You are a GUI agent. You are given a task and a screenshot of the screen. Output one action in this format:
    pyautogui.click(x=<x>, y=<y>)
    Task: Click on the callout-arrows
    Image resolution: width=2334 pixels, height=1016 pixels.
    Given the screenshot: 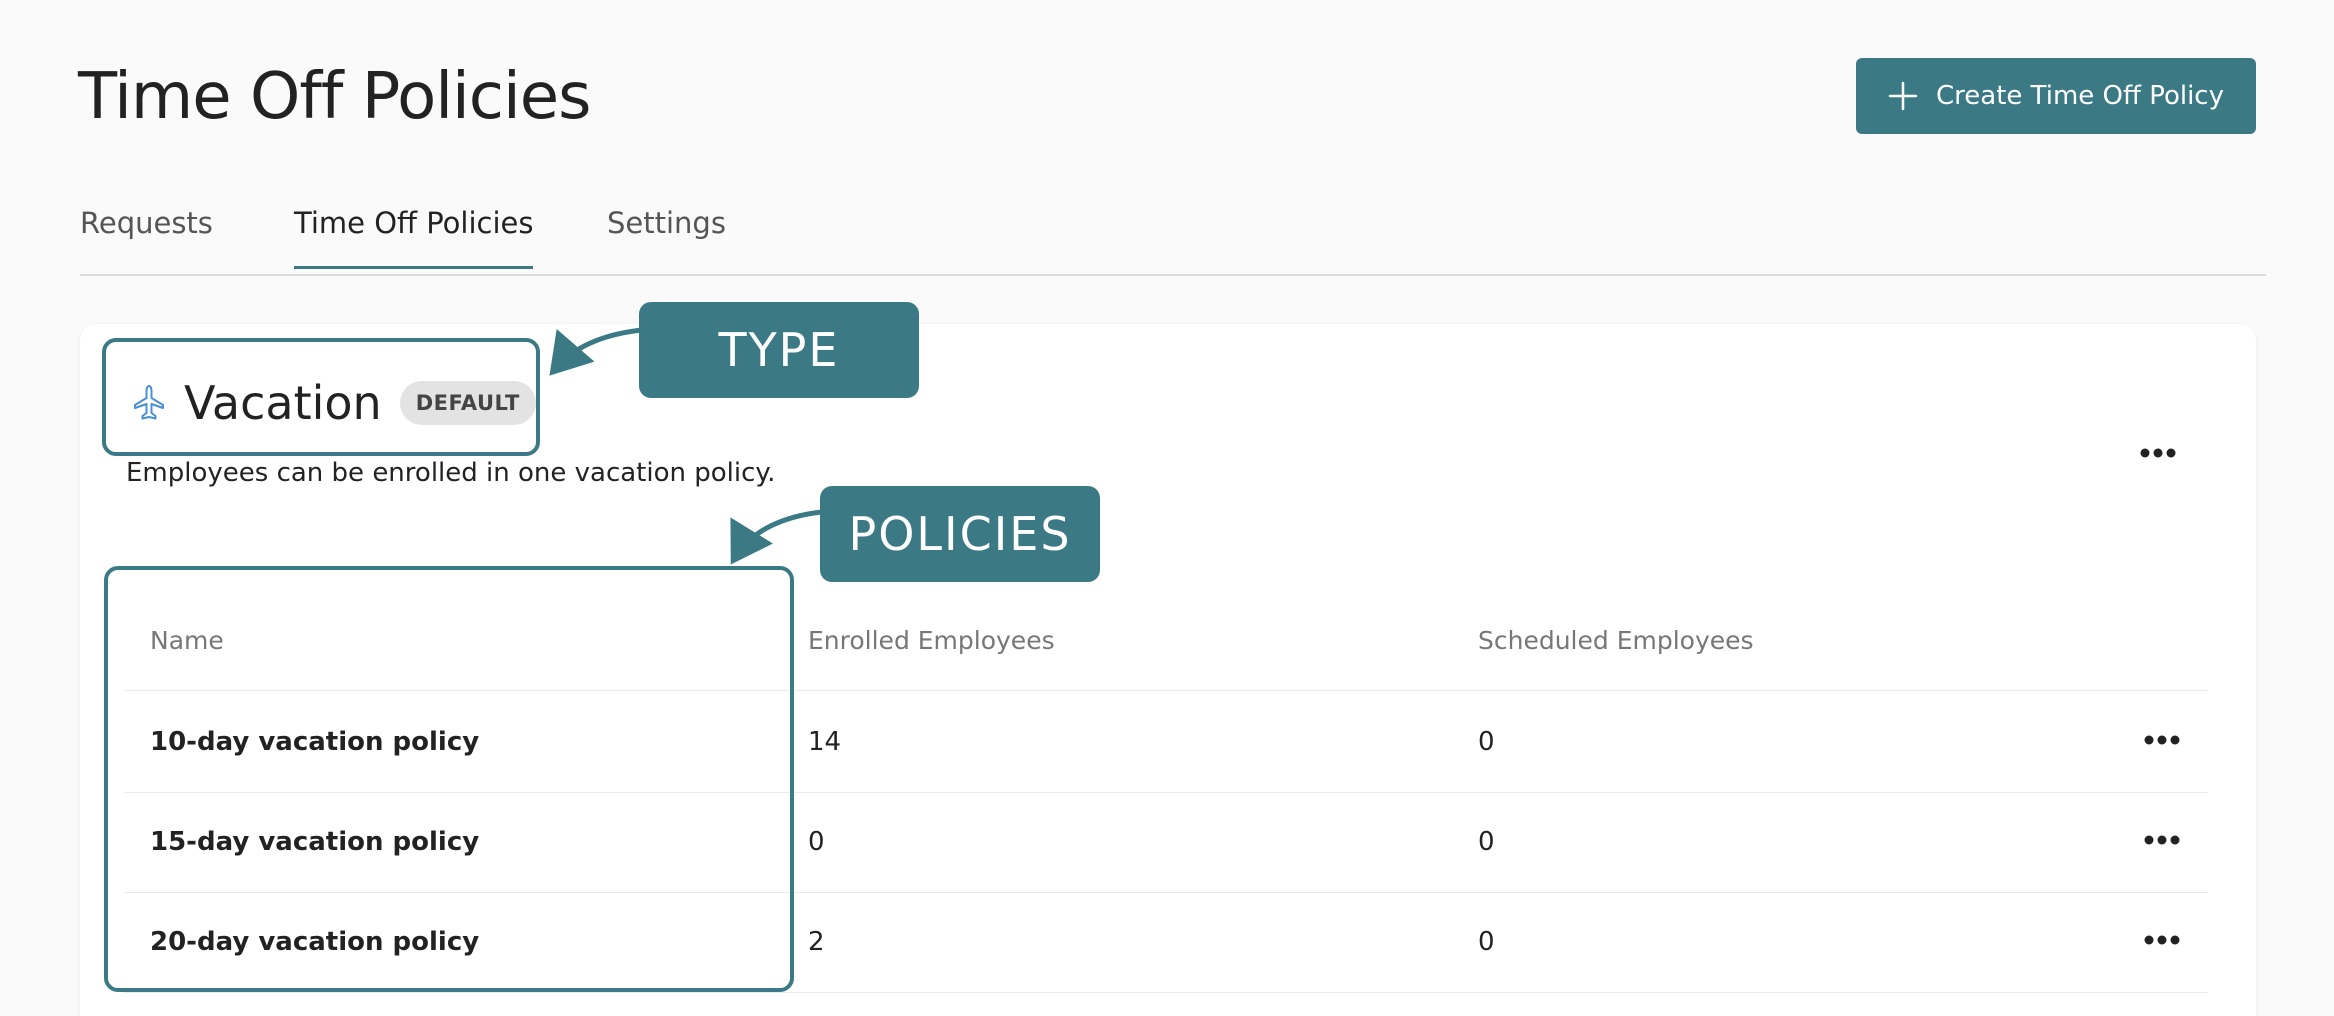 What is the action you would take?
    pyautogui.click(x=686, y=446)
    